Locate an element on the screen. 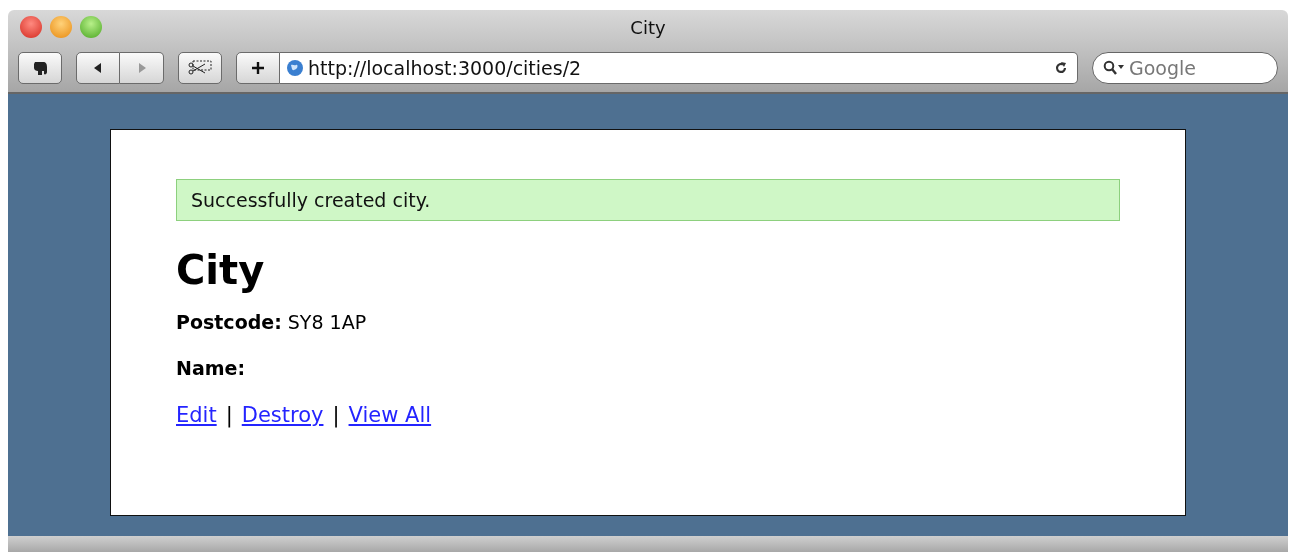 This screenshot has width=1290, height=552. elephant-button is located at coordinates (40, 68).